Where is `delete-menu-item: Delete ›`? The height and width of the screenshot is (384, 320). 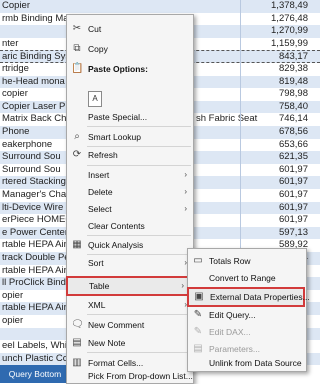 delete-menu-item: Delete › is located at coordinates (130, 192).